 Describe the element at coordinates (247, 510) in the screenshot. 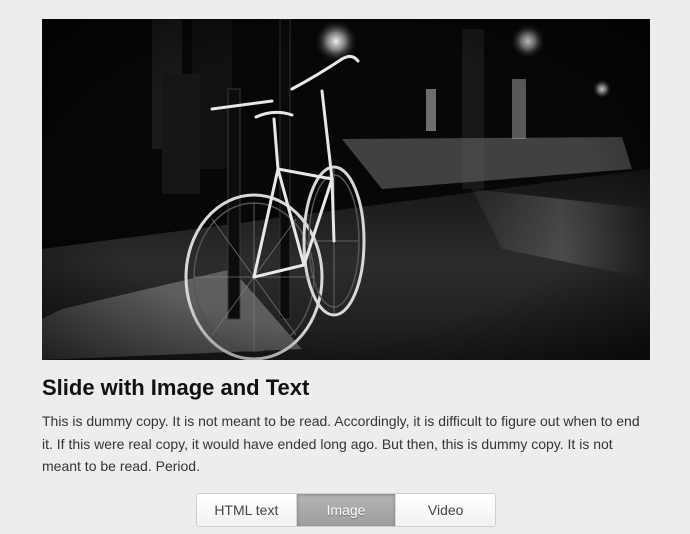

I see `tab-html-text: HTML text` at that location.